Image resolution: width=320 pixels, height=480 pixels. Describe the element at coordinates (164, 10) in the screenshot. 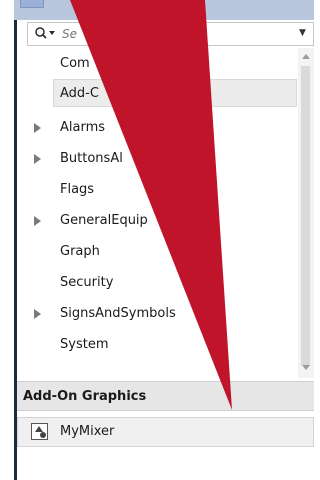

I see `top-header-band` at that location.